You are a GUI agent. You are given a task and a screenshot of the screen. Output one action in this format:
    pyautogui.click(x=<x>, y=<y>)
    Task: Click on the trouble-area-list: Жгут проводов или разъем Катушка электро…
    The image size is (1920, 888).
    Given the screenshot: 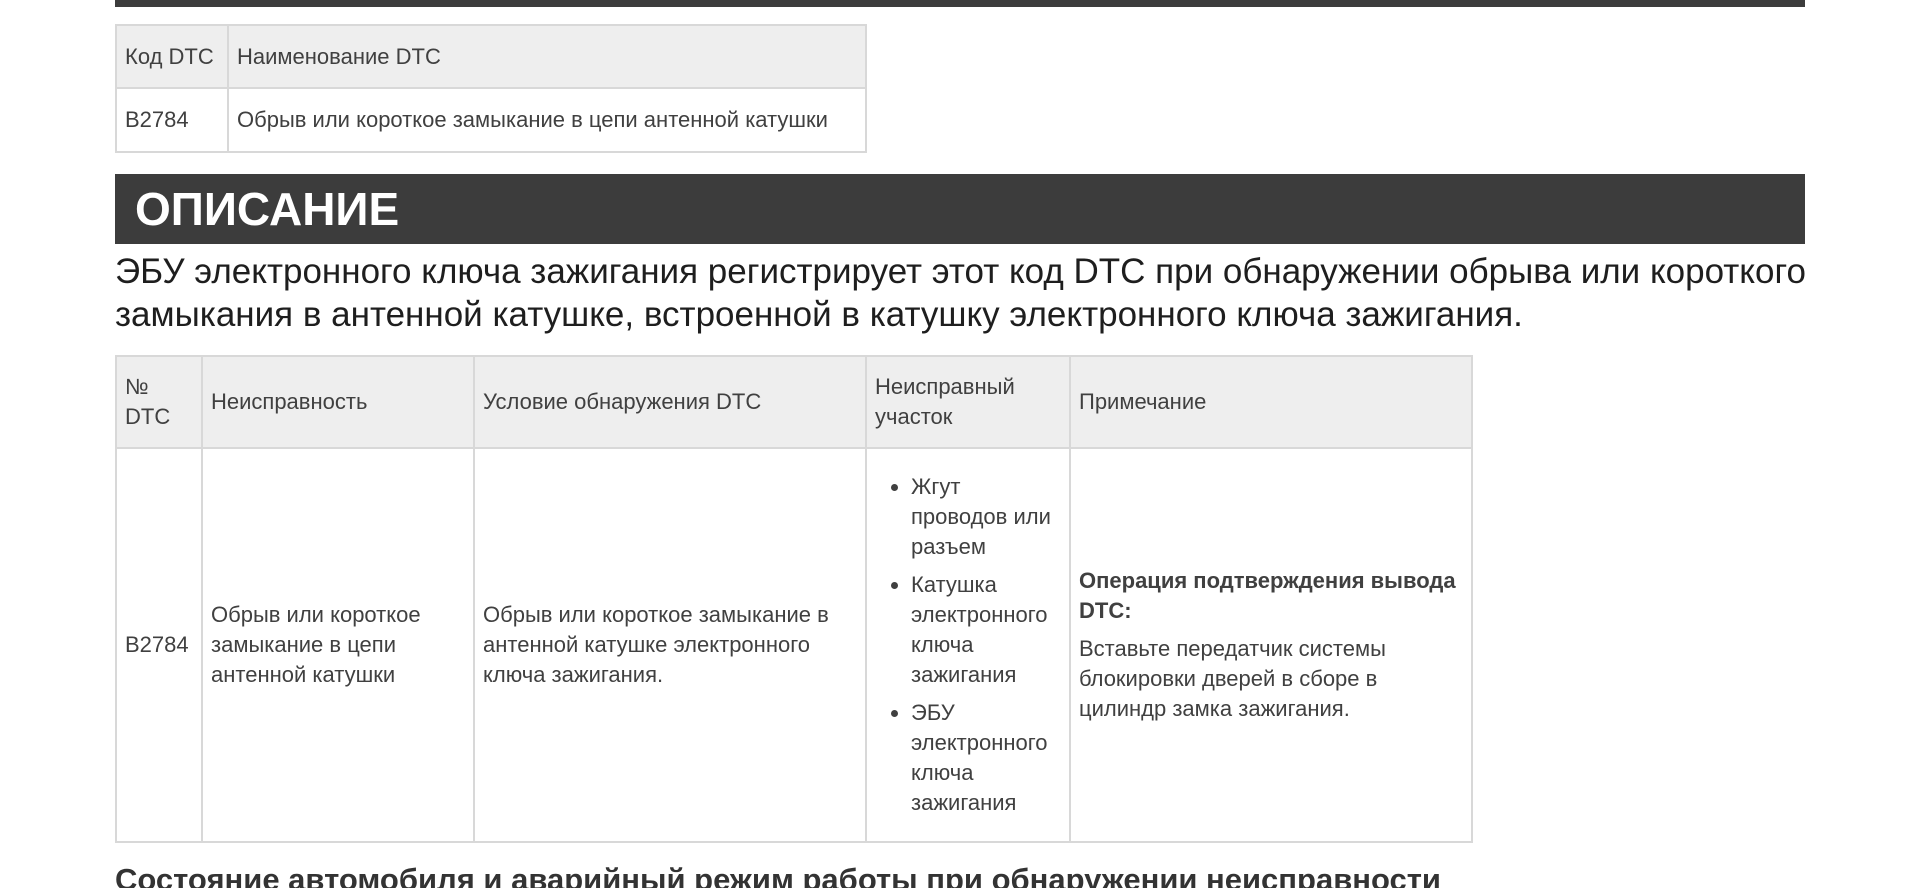 What is the action you would take?
    pyautogui.click(x=968, y=645)
    